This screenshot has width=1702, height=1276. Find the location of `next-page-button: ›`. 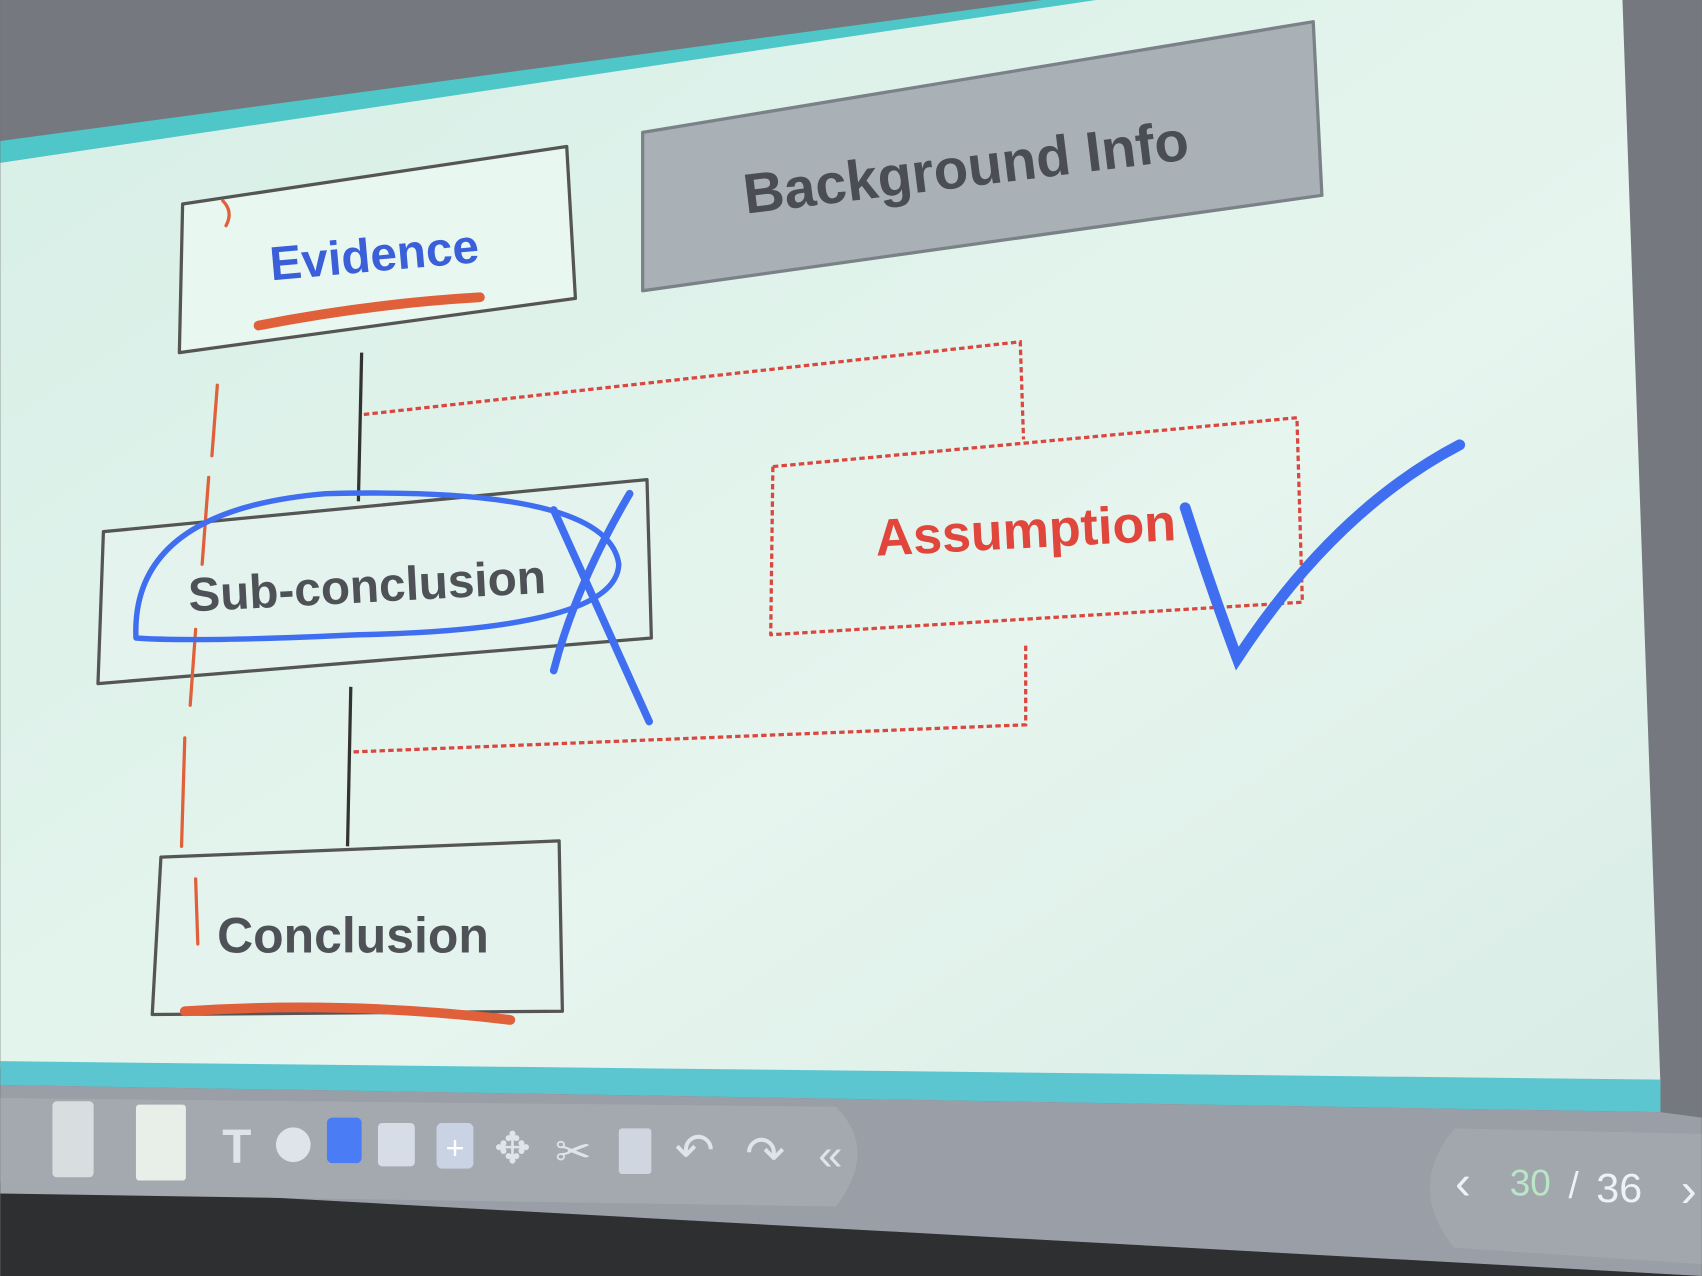

next-page-button: › is located at coordinates (1689, 1191).